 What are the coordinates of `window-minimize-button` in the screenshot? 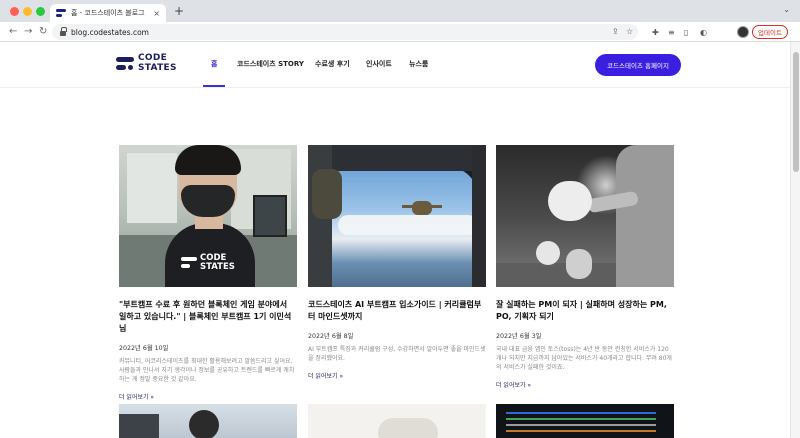 It's located at (27, 11).